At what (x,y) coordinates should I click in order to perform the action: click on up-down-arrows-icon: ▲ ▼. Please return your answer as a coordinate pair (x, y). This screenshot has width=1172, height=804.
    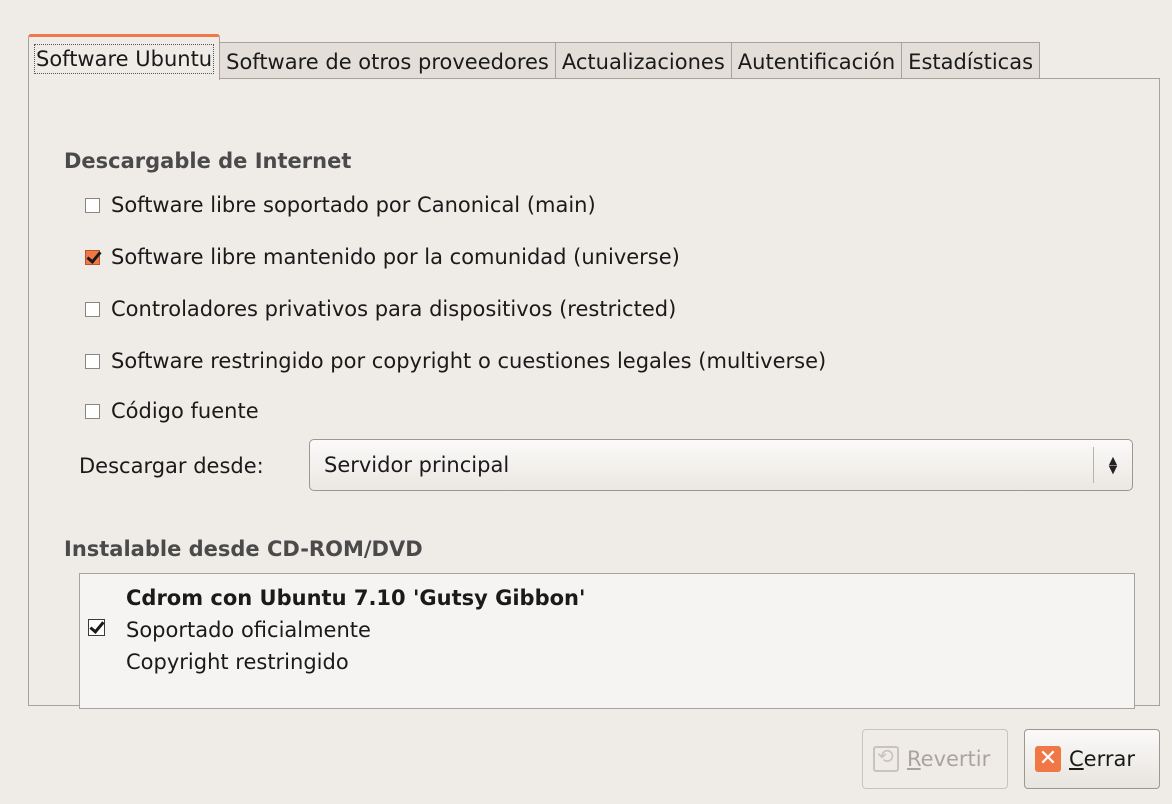
    Looking at the image, I should click on (1113, 465).